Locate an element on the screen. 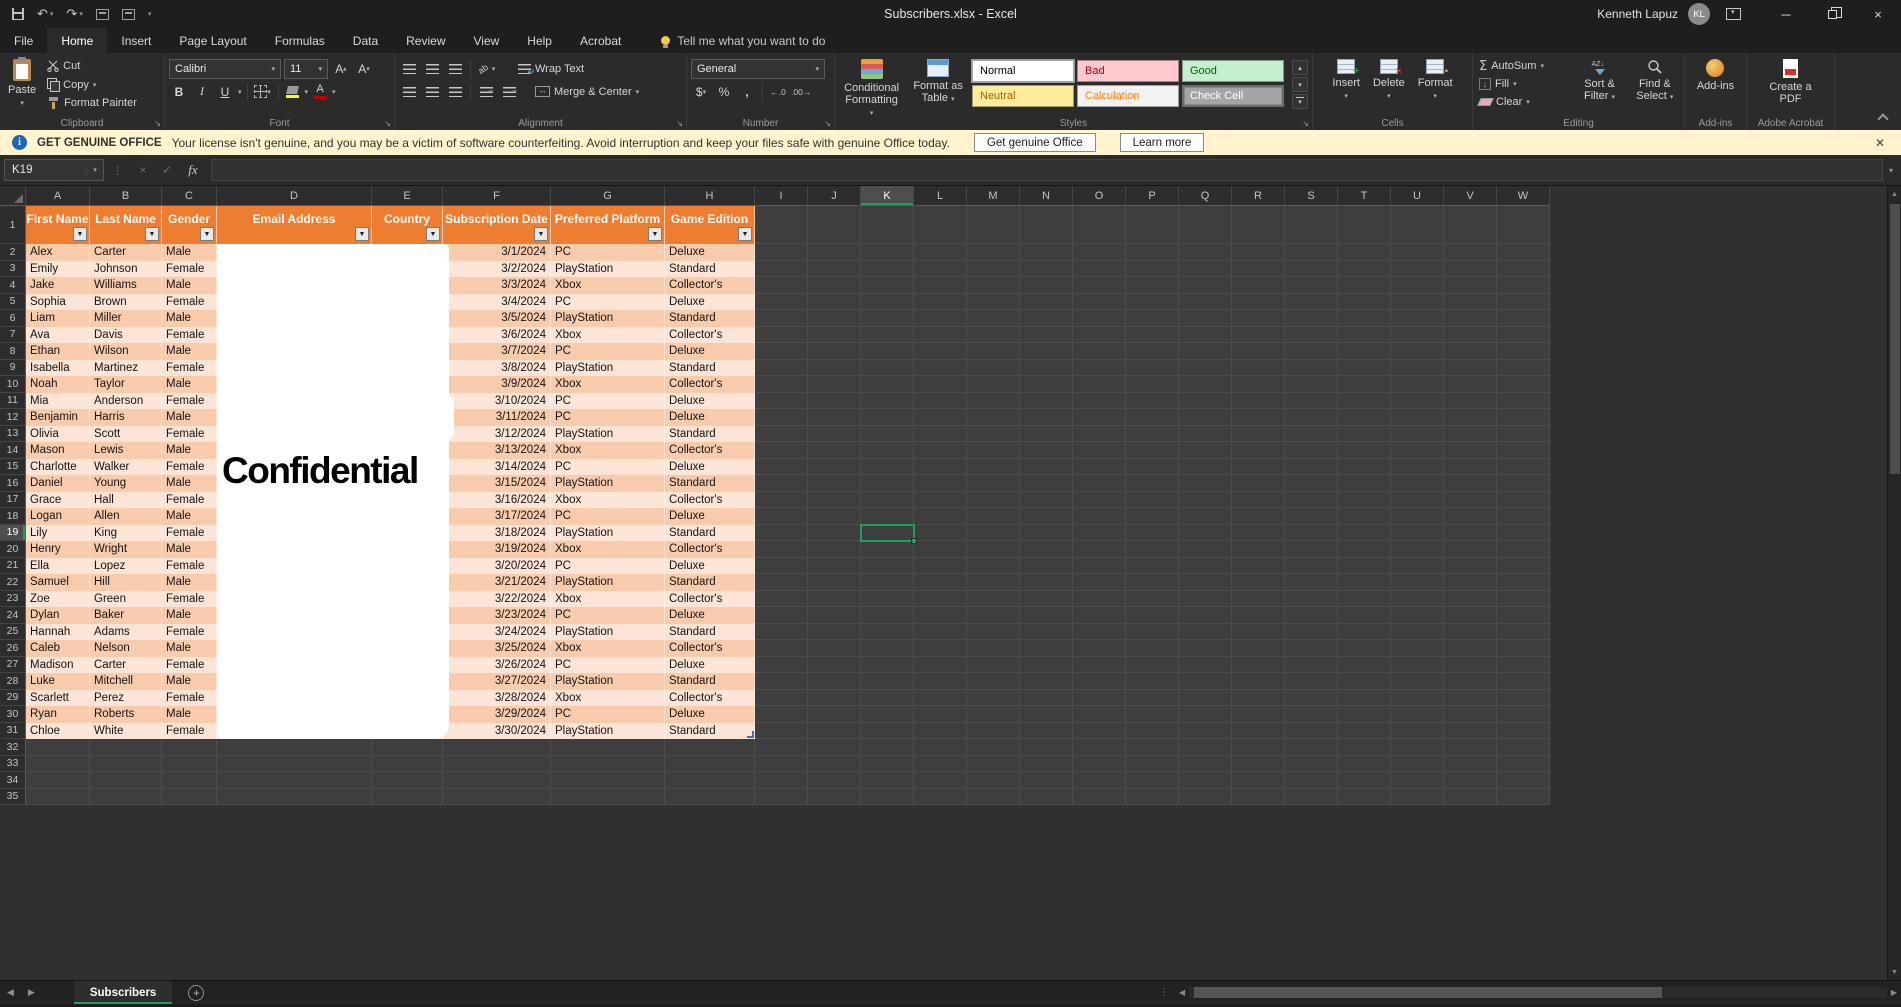 This screenshot has width=1901, height=1007. cell-B28: Mitchell is located at coordinates (126, 681).